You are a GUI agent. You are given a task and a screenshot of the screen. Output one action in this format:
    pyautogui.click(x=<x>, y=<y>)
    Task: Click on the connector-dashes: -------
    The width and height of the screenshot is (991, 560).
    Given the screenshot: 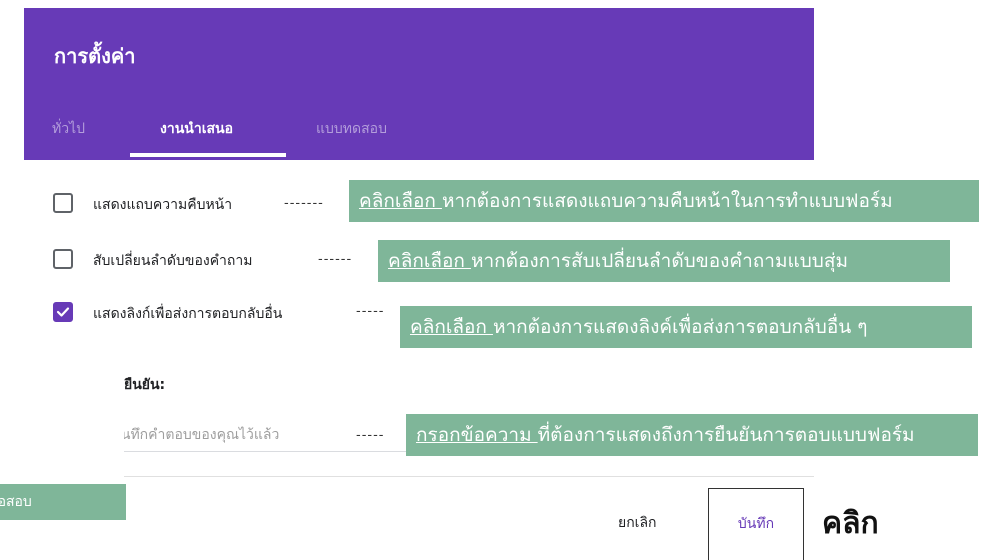 What is the action you would take?
    pyautogui.click(x=304, y=203)
    